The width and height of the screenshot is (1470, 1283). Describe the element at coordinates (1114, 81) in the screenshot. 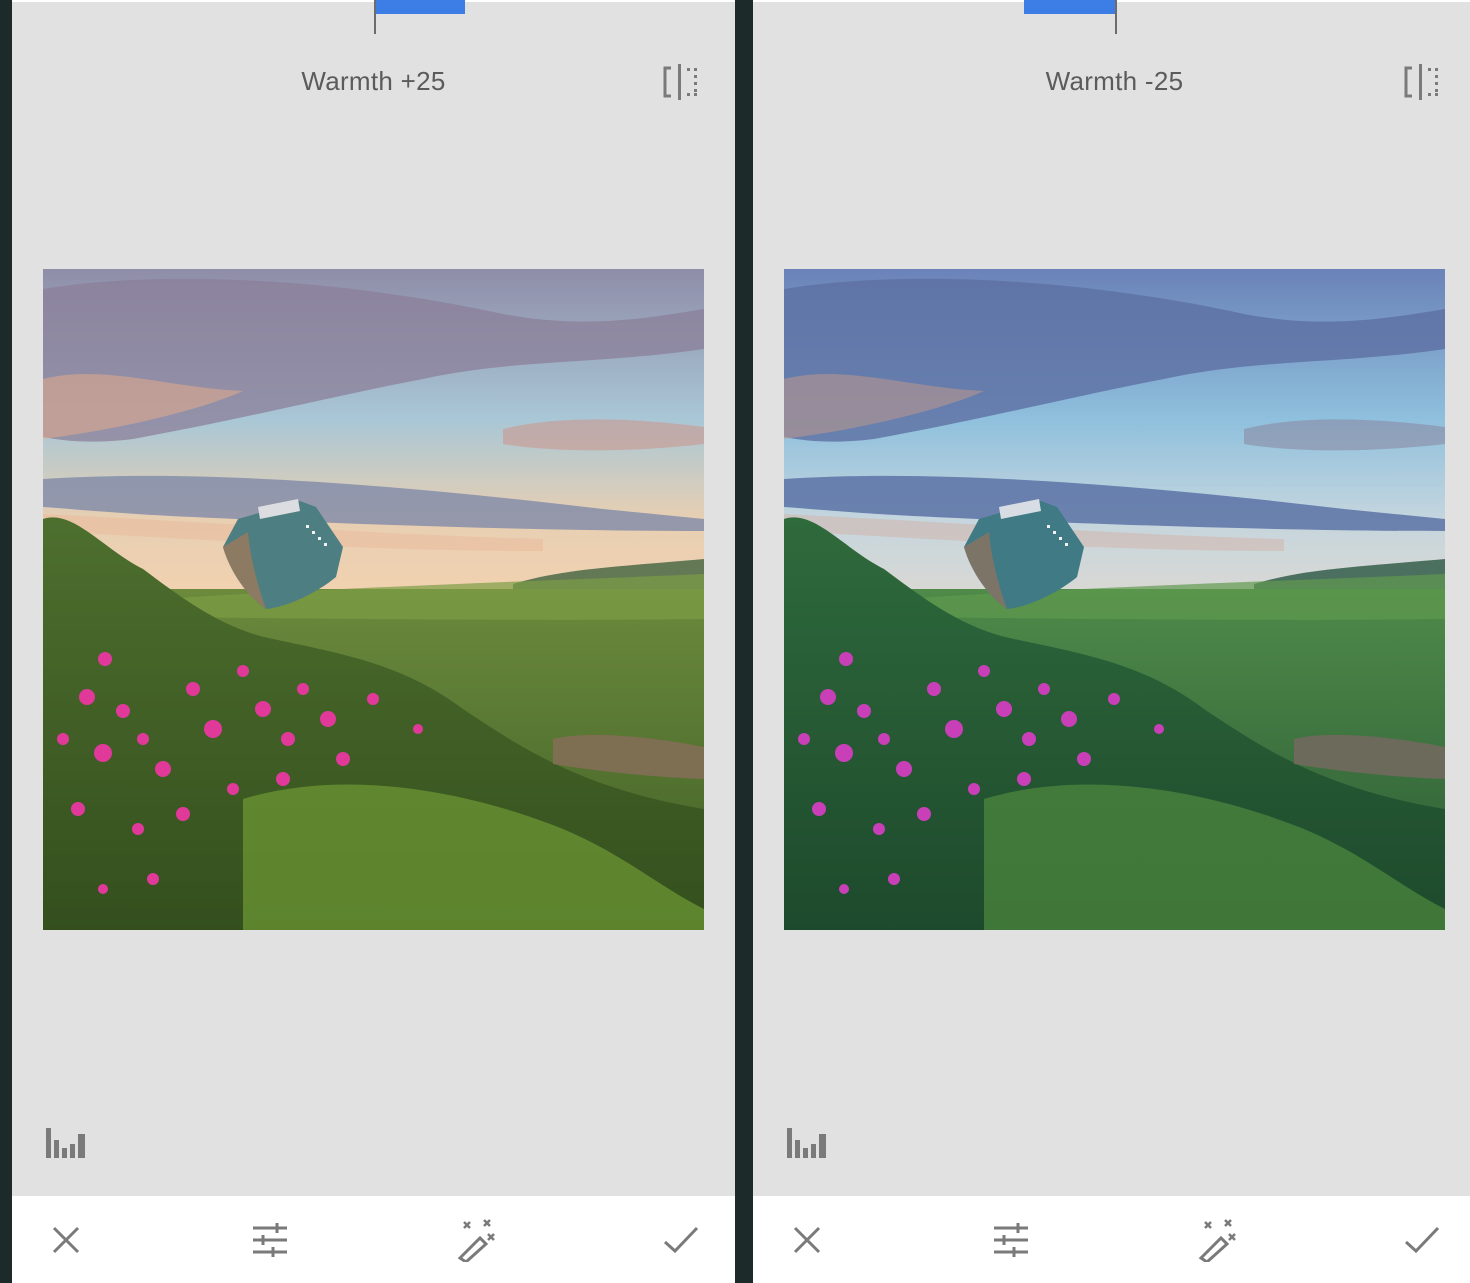

I see `adjustment-label: Warmth -25` at that location.